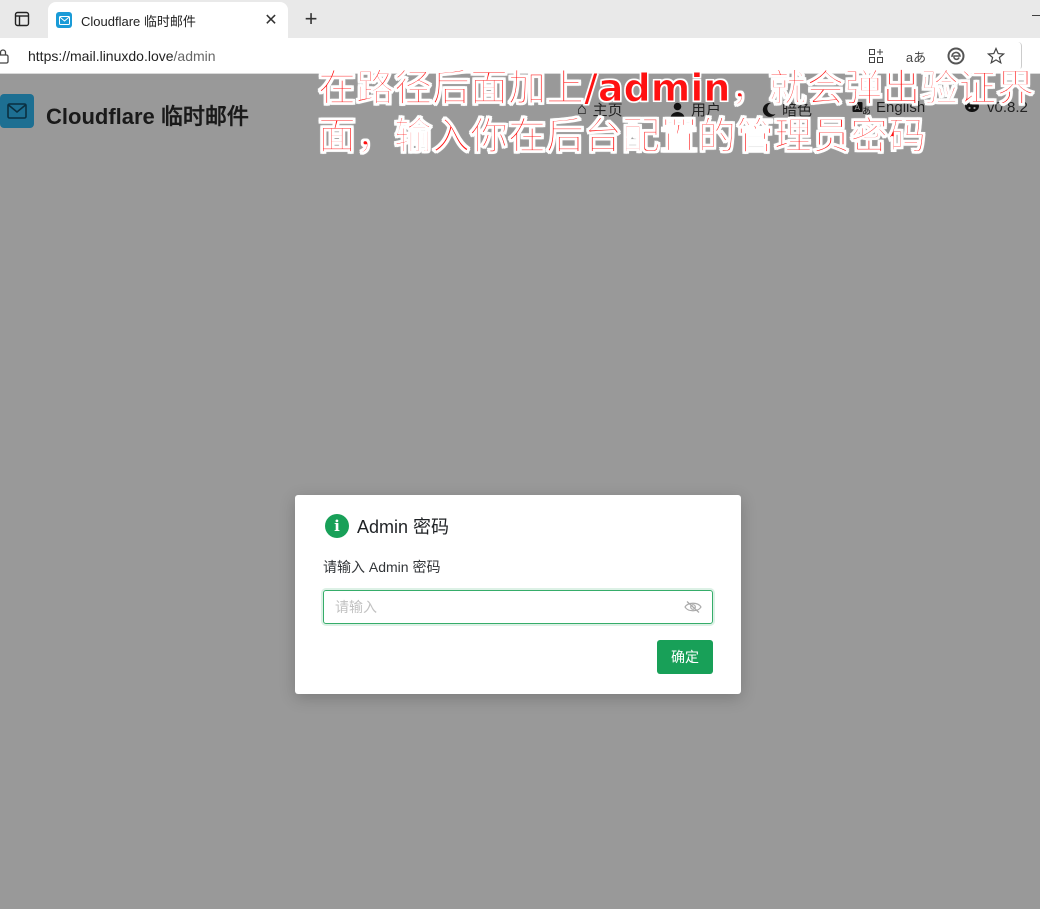  I want to click on minimize-icon: —, so click(1036, 16).